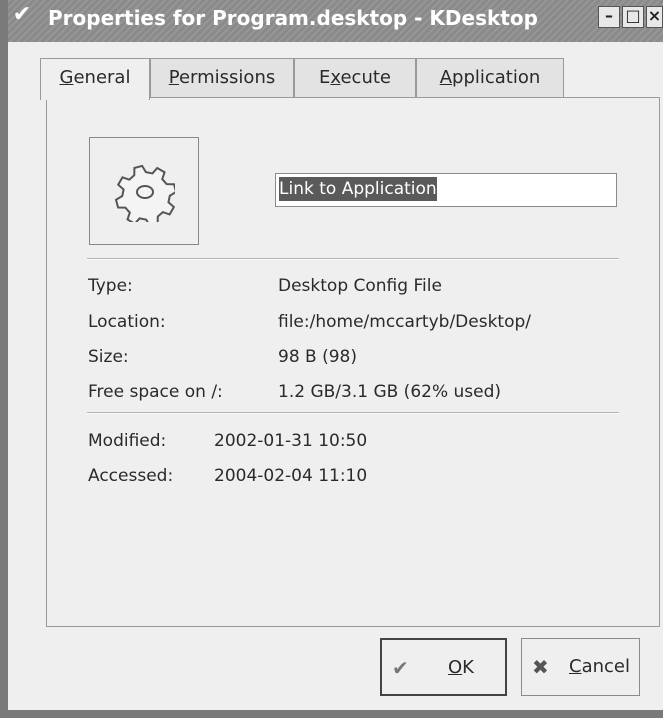 The width and height of the screenshot is (663, 718). What do you see at coordinates (335, 77) in the screenshot?
I see `tab-execute-mnemonic: x` at bounding box center [335, 77].